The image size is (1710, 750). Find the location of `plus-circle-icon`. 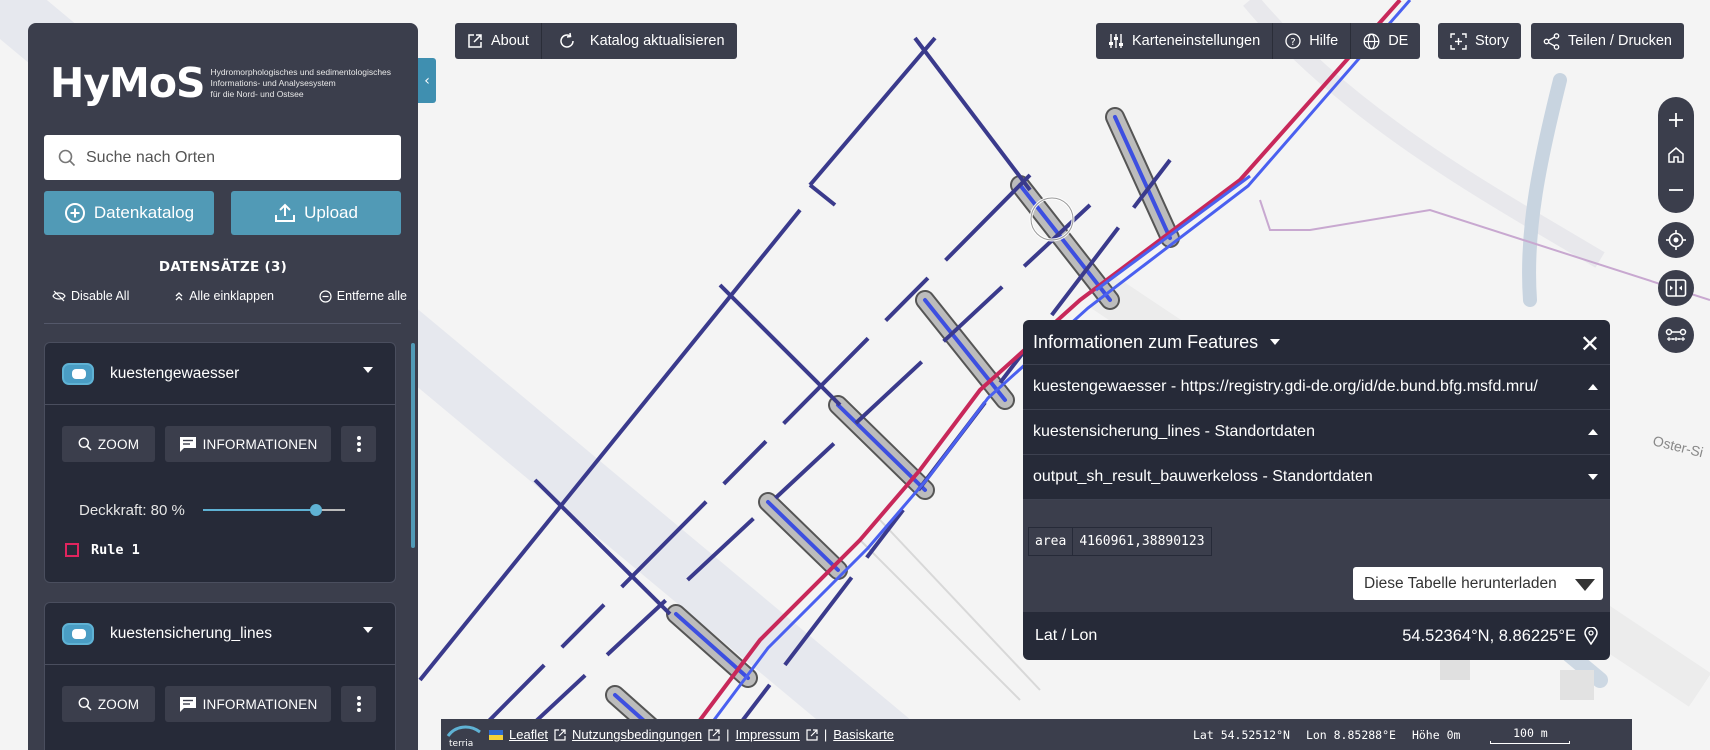

plus-circle-icon is located at coordinates (74, 213).